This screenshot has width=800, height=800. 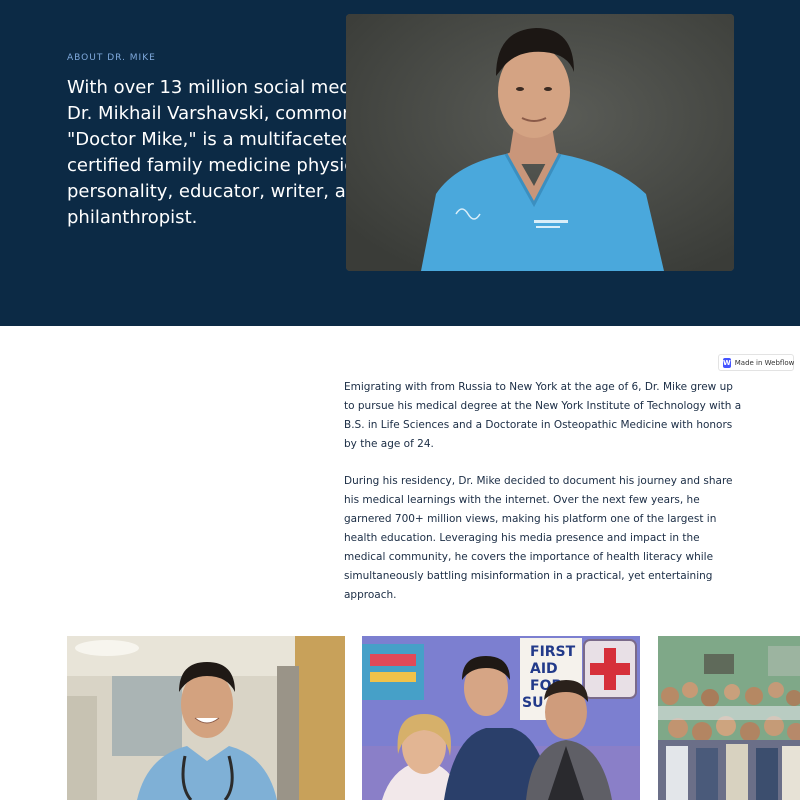 I want to click on section-eyebrow: ABOUT DR. MIKE, so click(x=111, y=58).